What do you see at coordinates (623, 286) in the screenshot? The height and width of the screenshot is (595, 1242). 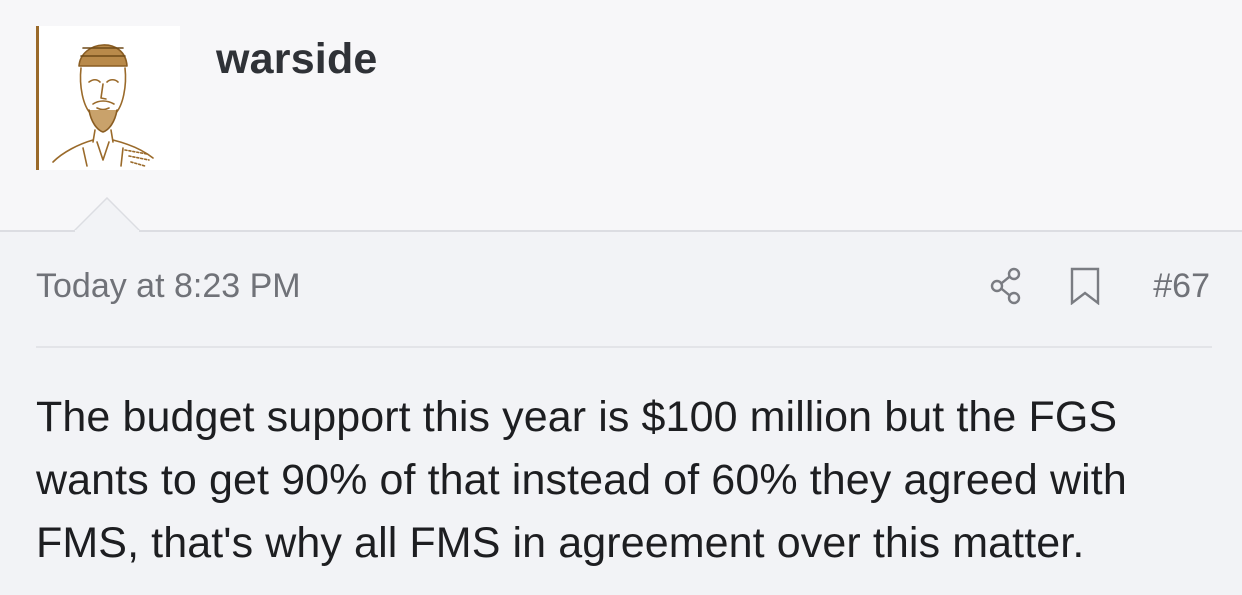 I see `post-meta: Today at 8:23 PM #67` at bounding box center [623, 286].